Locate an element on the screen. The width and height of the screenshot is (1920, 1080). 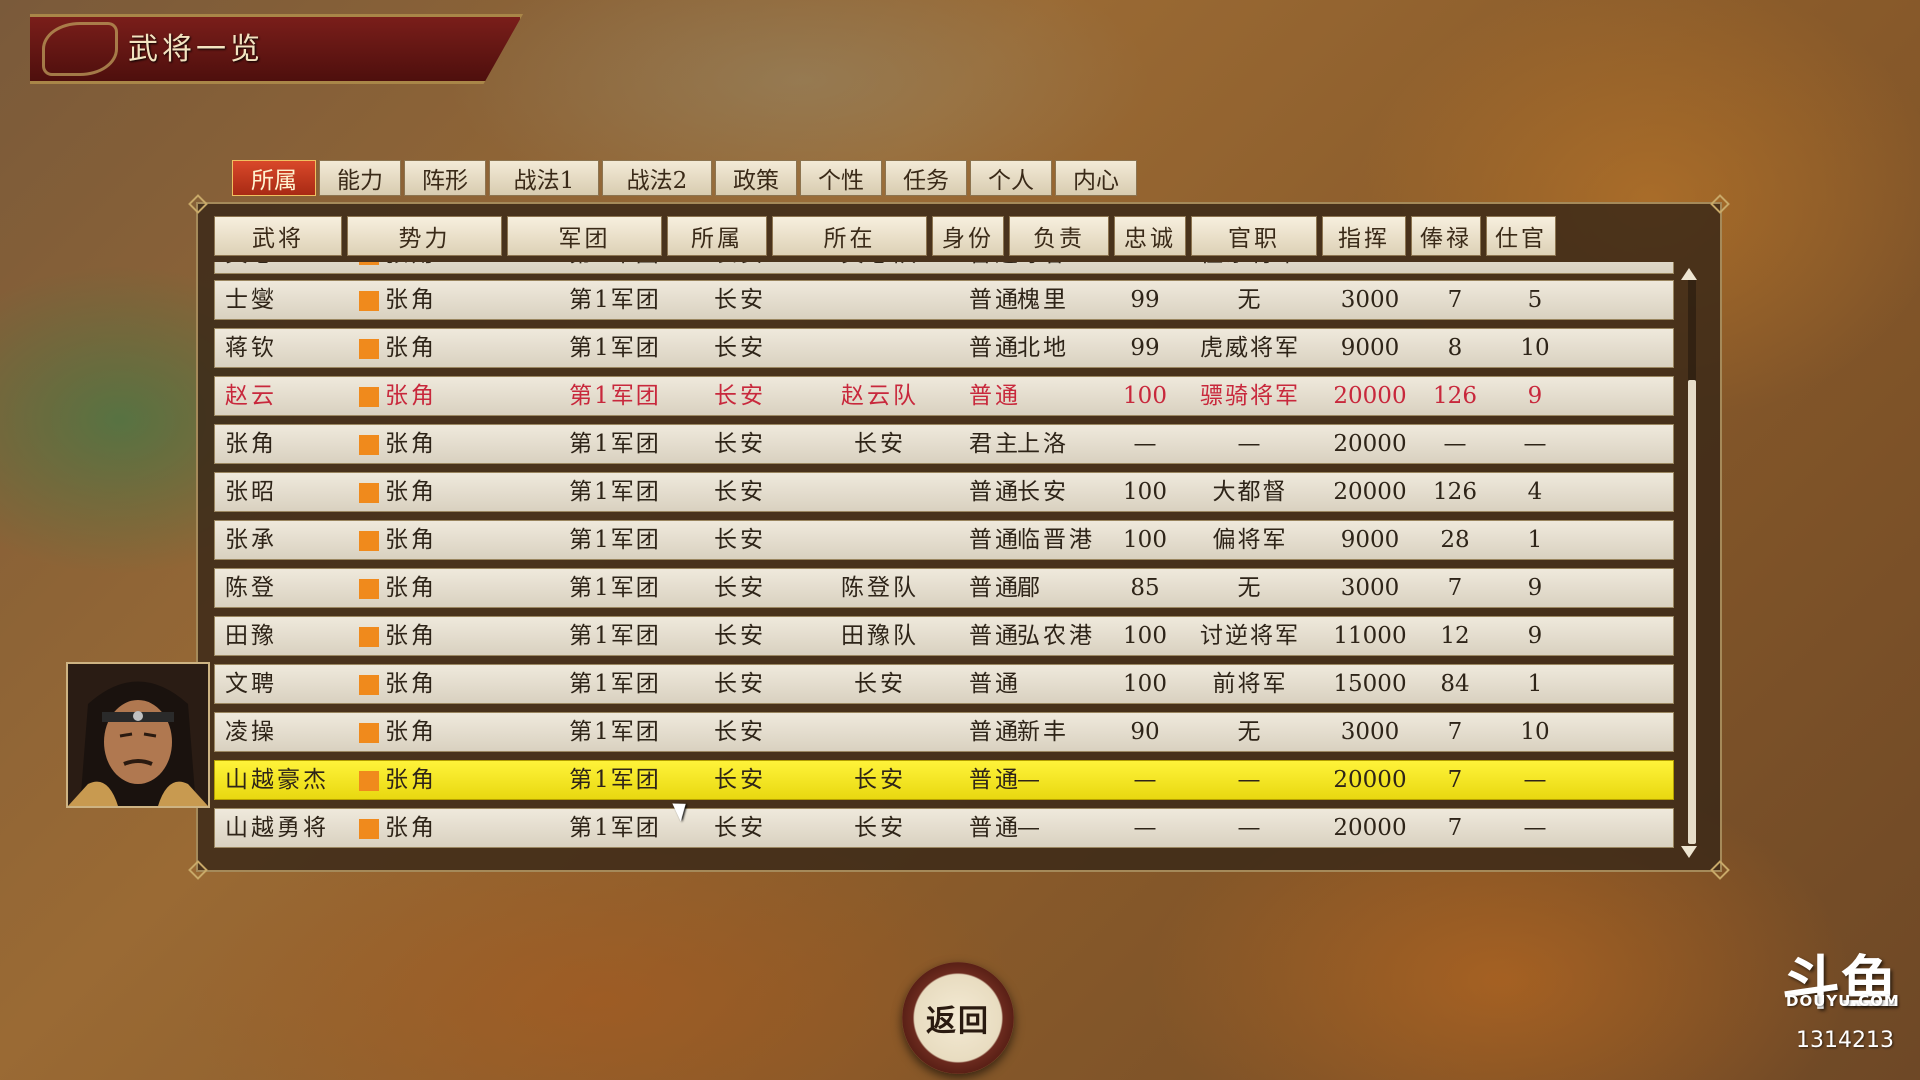
table-row: 蒋钦 张角 第1军团 长安 普通 北地 99 虎威将军 9000 8 10 is located at coordinates (944, 348).